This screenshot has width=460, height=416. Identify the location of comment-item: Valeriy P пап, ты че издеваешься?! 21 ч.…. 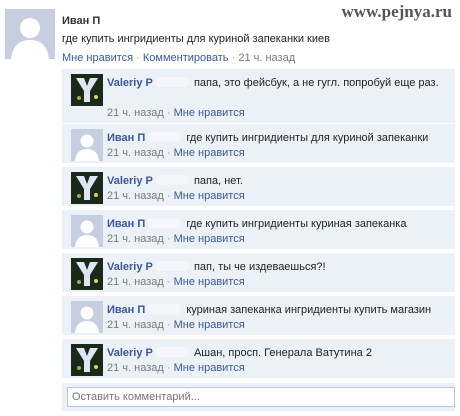
(258, 273).